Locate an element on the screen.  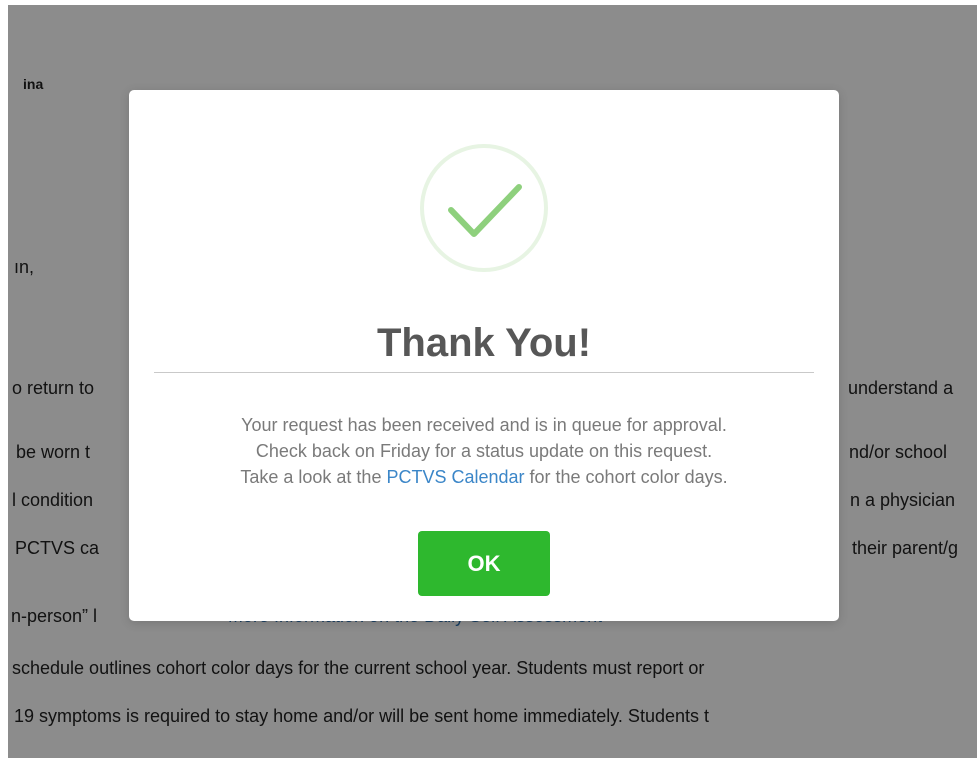
modal-divider is located at coordinates (484, 372).